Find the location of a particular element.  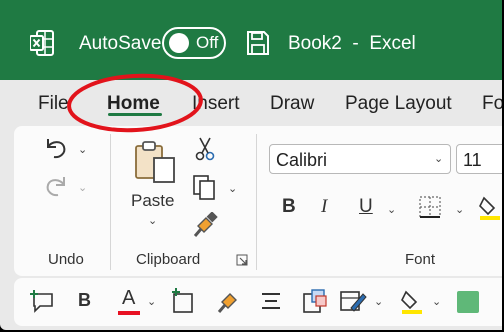

quick-font-color-button: A is located at coordinates (128, 298).